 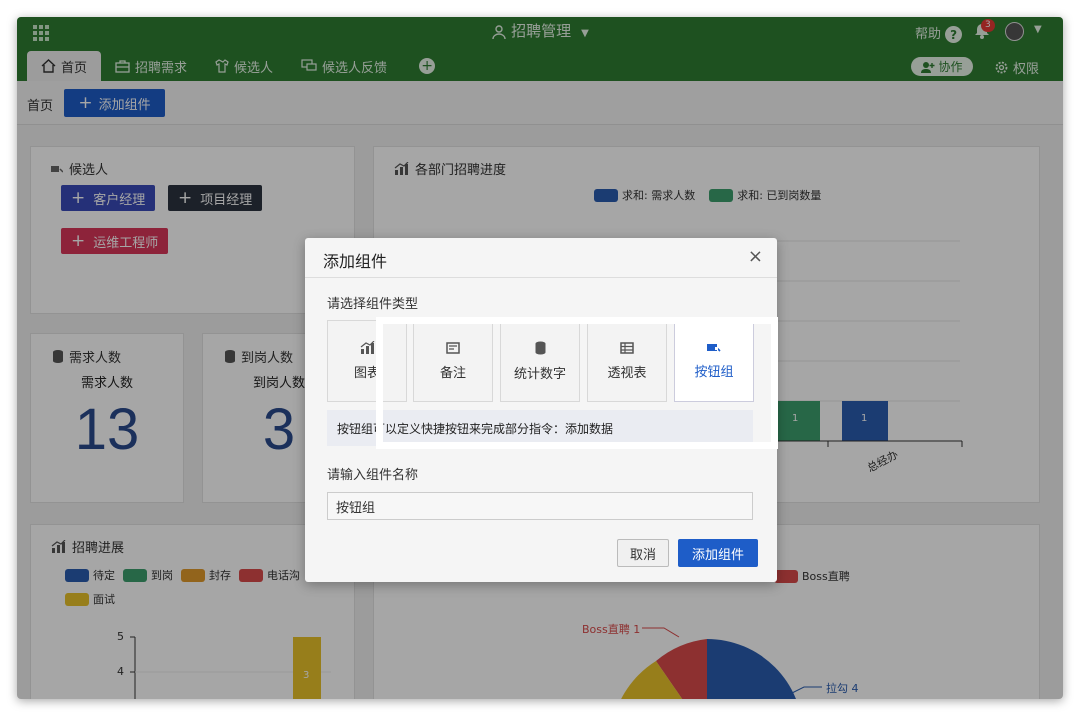 What do you see at coordinates (627, 373) in the screenshot?
I see `type-option-label: 透视表` at bounding box center [627, 373].